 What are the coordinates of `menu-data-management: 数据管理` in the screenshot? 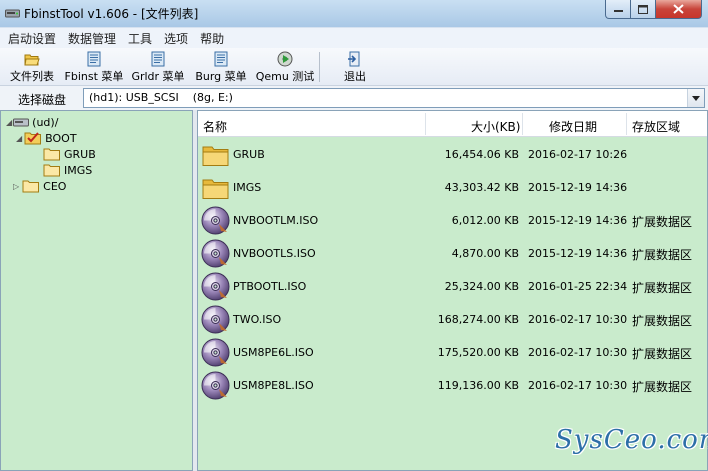 It's located at (92, 38).